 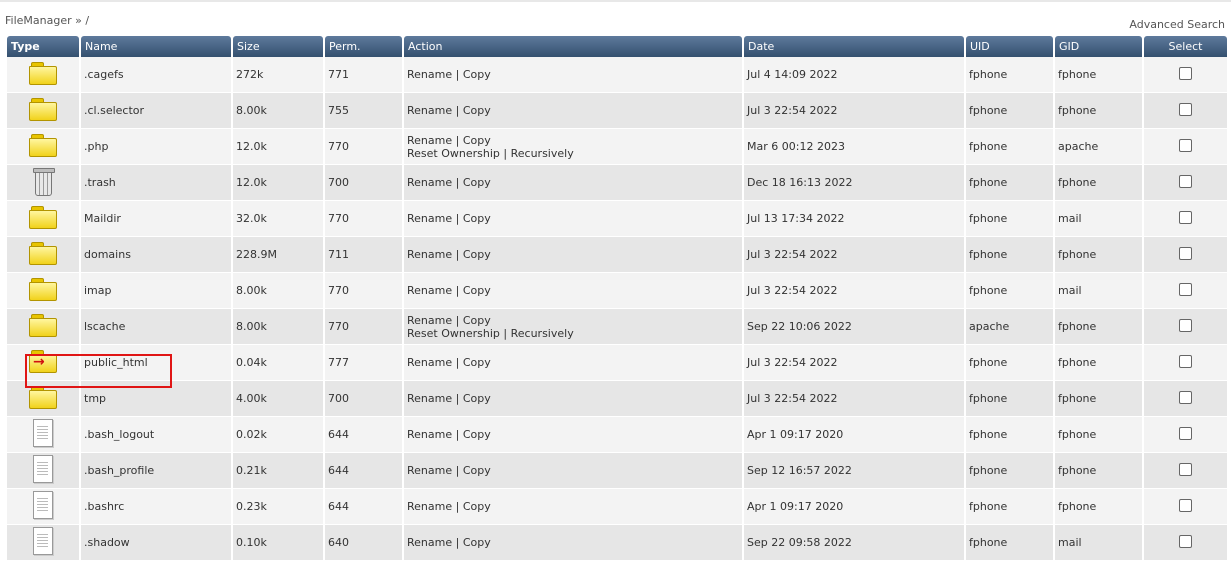 What do you see at coordinates (156, 111) in the screenshot?
I see `file-name-link: .cl.selector` at bounding box center [156, 111].